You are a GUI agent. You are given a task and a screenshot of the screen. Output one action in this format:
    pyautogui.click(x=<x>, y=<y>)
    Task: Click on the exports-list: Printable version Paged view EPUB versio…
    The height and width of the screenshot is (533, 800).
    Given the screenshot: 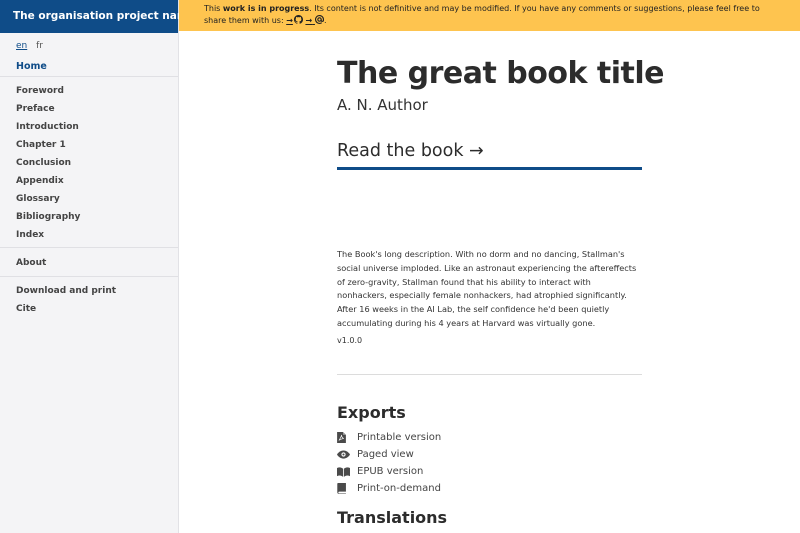 What is the action you would take?
    pyautogui.click(x=389, y=463)
    